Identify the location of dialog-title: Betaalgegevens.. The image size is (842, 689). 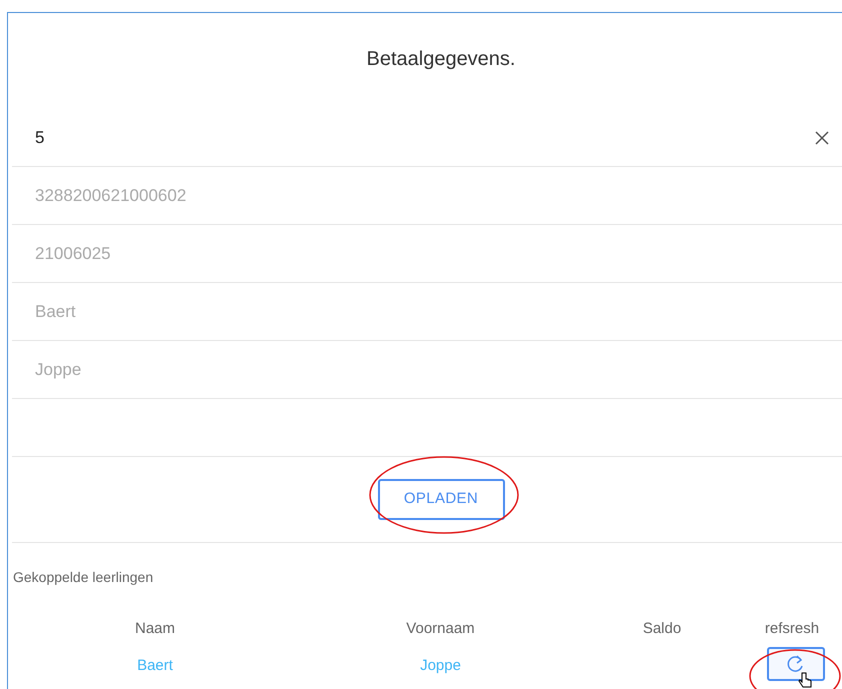
(441, 59).